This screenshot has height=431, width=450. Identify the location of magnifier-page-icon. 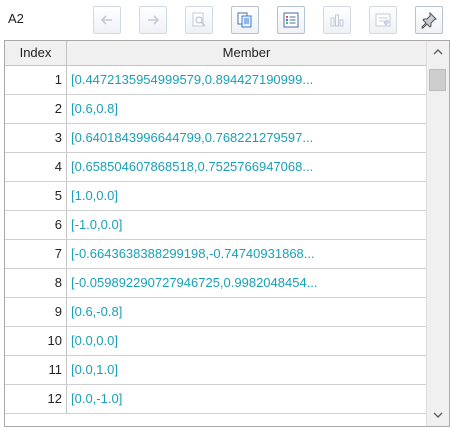
(199, 19).